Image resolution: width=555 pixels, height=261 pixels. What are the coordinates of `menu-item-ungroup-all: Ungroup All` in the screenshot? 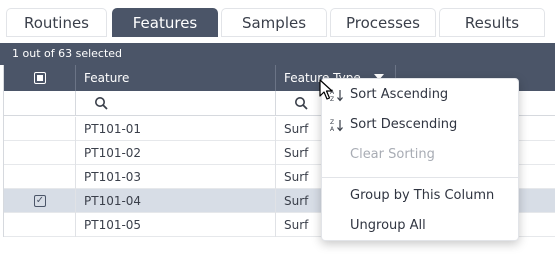 It's located at (421, 226).